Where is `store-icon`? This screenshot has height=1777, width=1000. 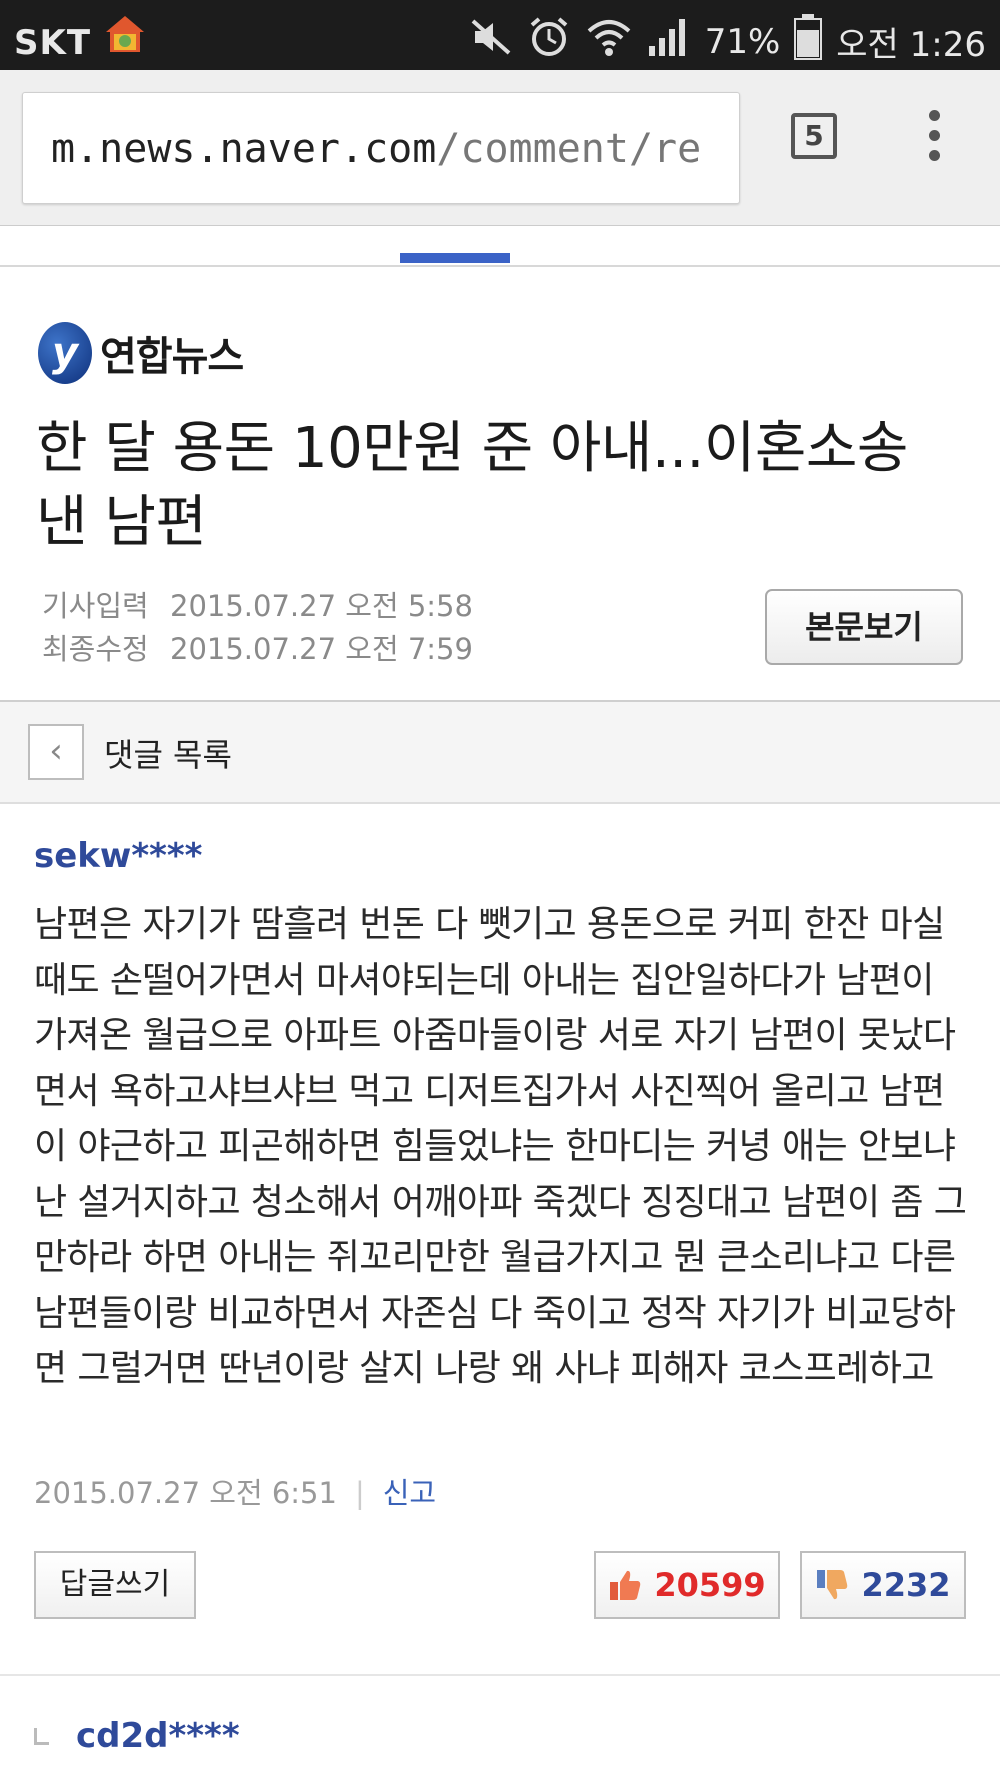
store-icon is located at coordinates (125, 38).